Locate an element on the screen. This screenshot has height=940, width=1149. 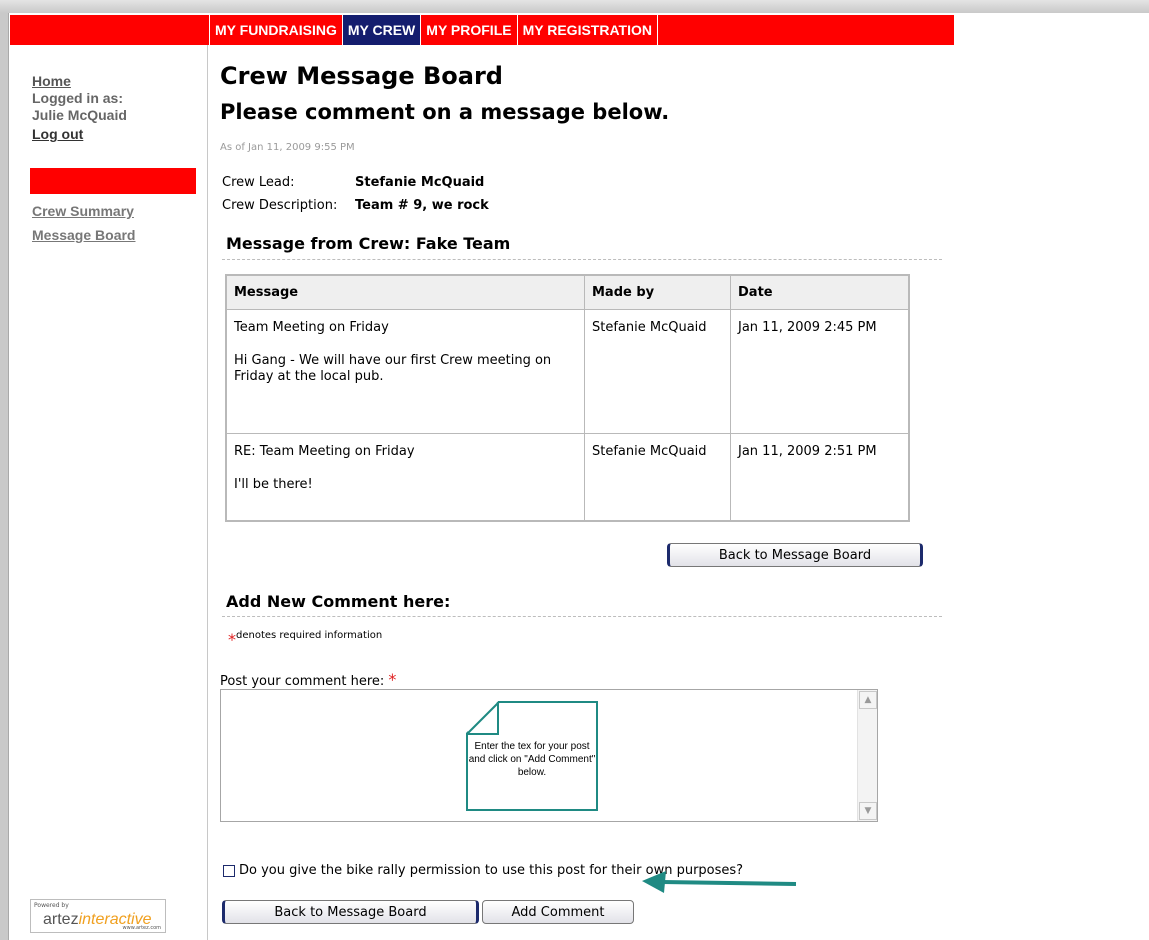
column-header-made-by: Made by is located at coordinates (658, 293).